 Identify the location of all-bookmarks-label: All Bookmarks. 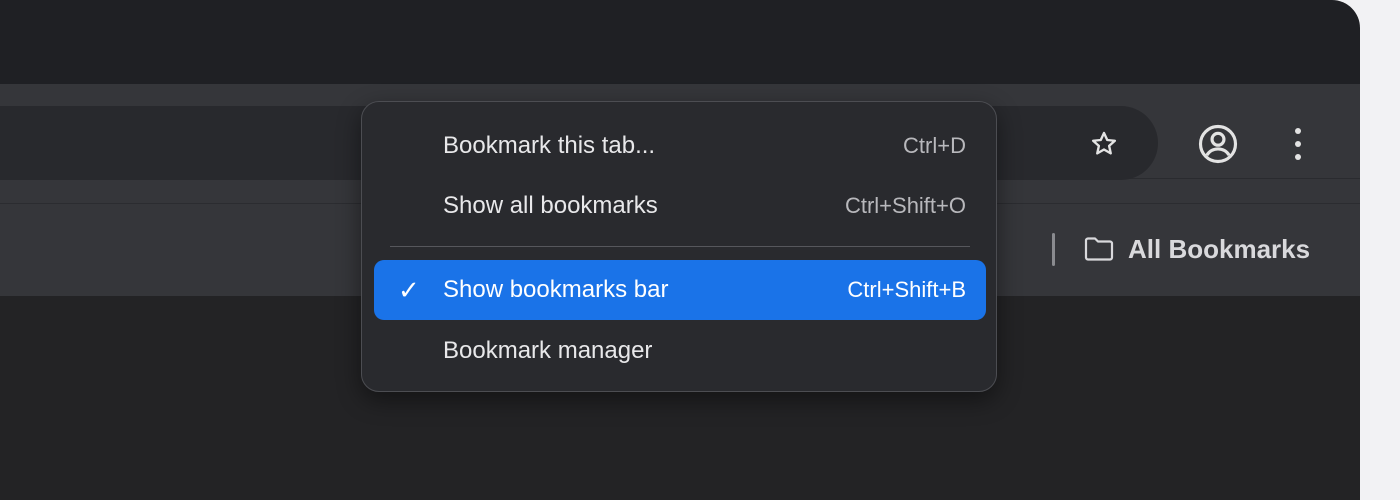
(1219, 248).